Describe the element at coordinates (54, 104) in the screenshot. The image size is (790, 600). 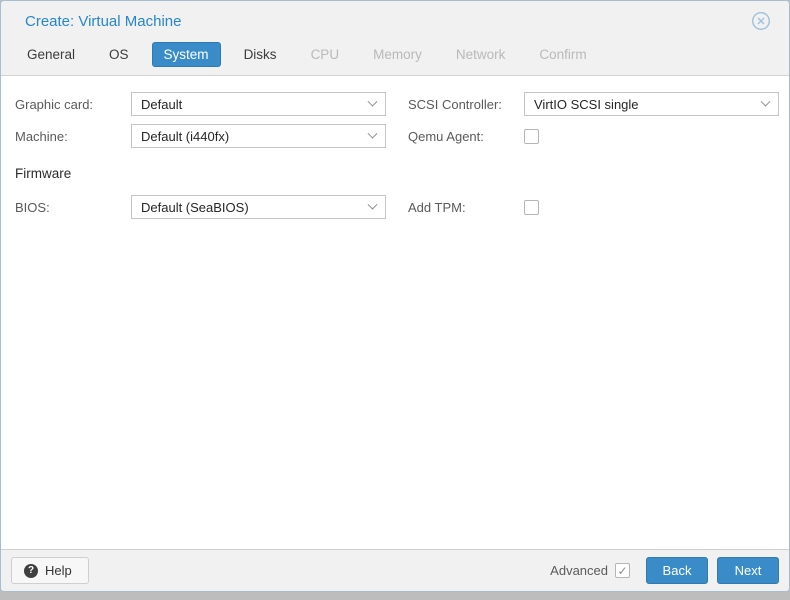
I see `graphic-card-label: Graphic card:` at that location.